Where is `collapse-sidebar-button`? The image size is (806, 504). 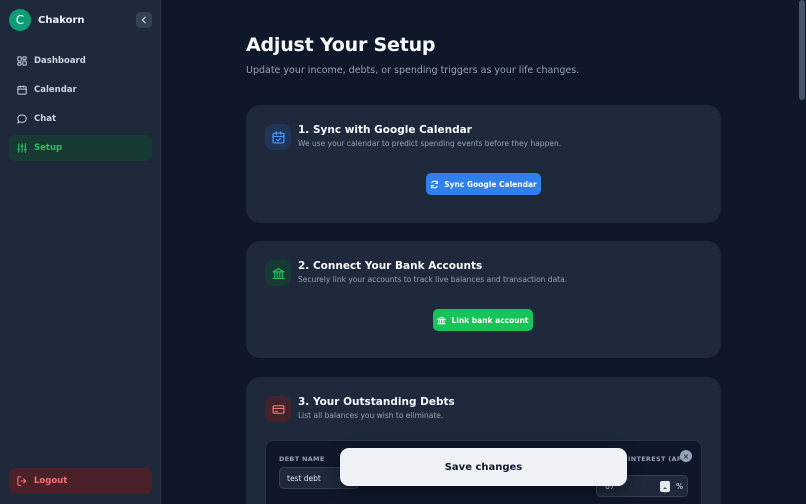 collapse-sidebar-button is located at coordinates (144, 20).